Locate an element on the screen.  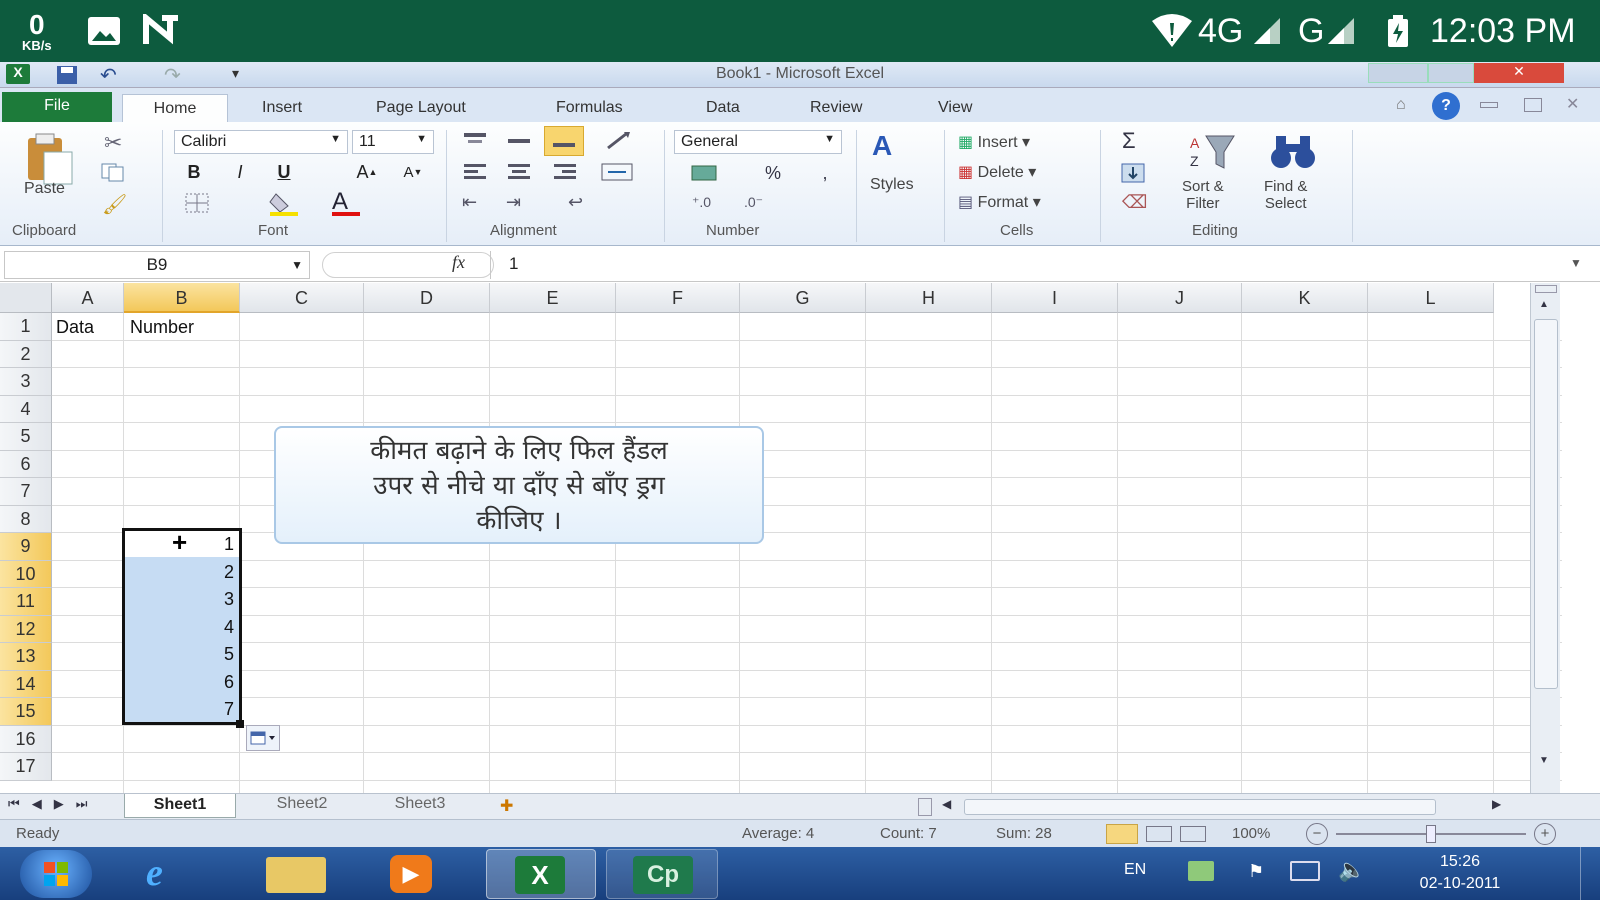
cell-b9: 1 is located at coordinates (179, 544).